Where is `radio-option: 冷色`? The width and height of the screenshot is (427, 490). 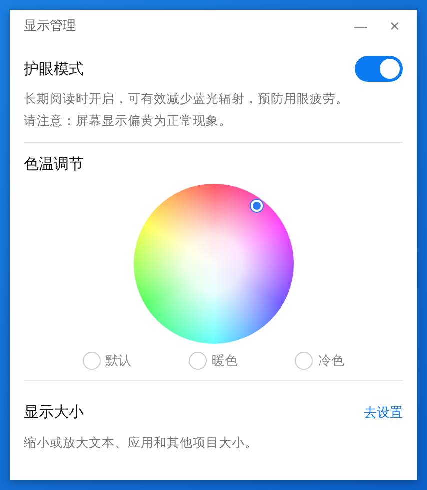 radio-option: 冷色 is located at coordinates (319, 361).